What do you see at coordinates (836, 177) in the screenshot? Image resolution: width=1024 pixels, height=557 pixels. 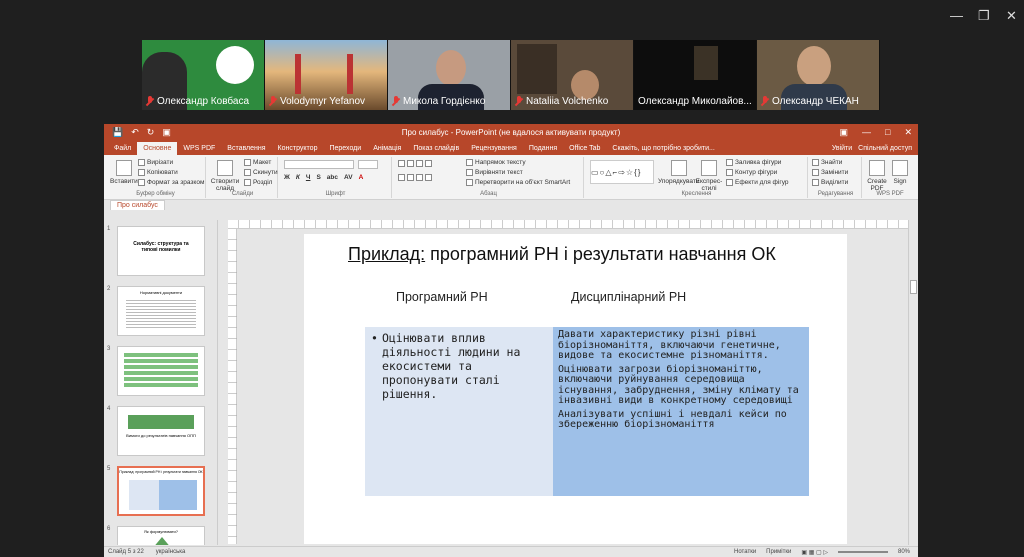 I see `editing-group: Знайти Замінити Виділити Редагування` at bounding box center [836, 177].